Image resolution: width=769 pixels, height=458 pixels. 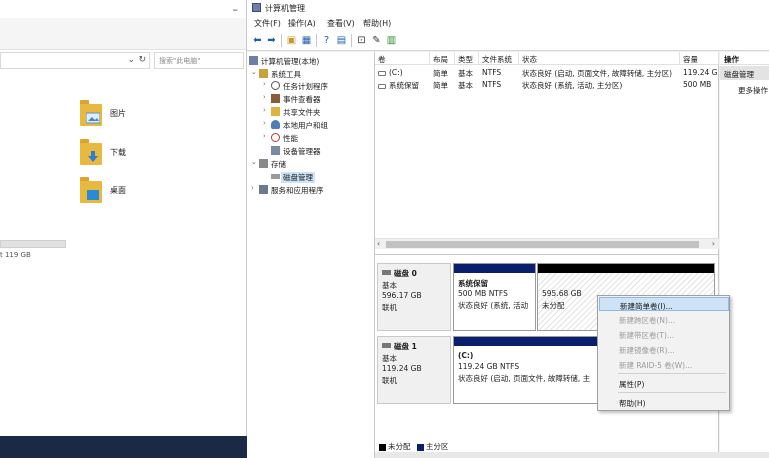 What do you see at coordinates (118, 190) in the screenshot?
I see `folder-label: 桌面` at bounding box center [118, 190].